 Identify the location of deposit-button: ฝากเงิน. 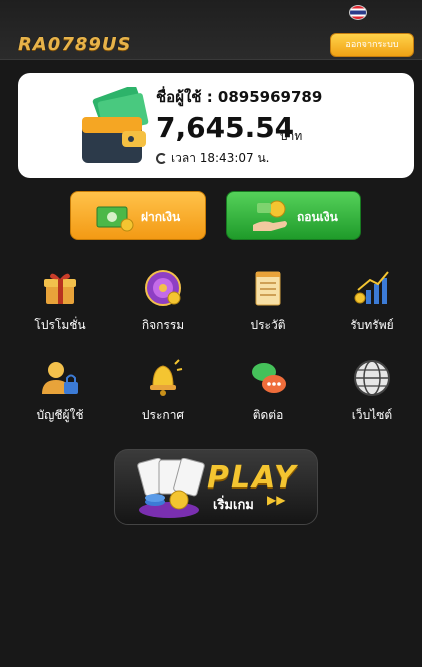
(138, 215).